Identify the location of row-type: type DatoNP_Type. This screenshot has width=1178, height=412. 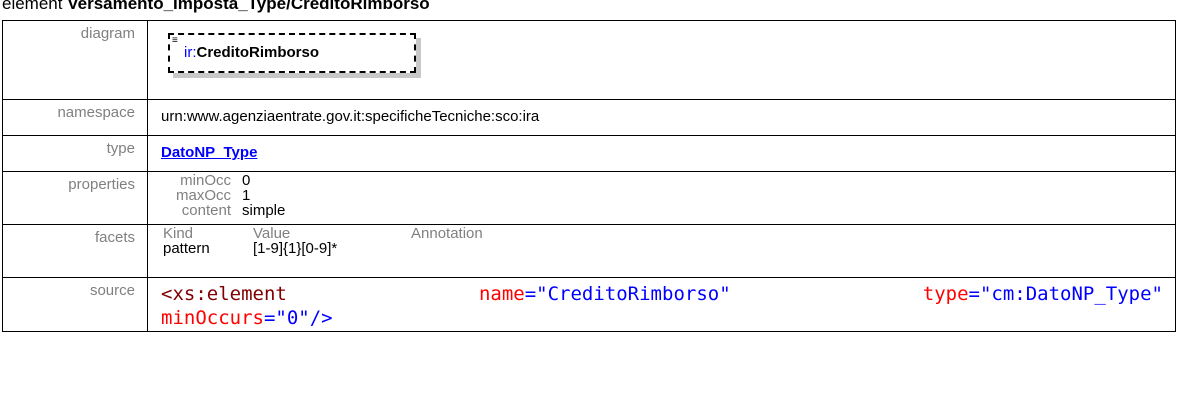
(589, 153).